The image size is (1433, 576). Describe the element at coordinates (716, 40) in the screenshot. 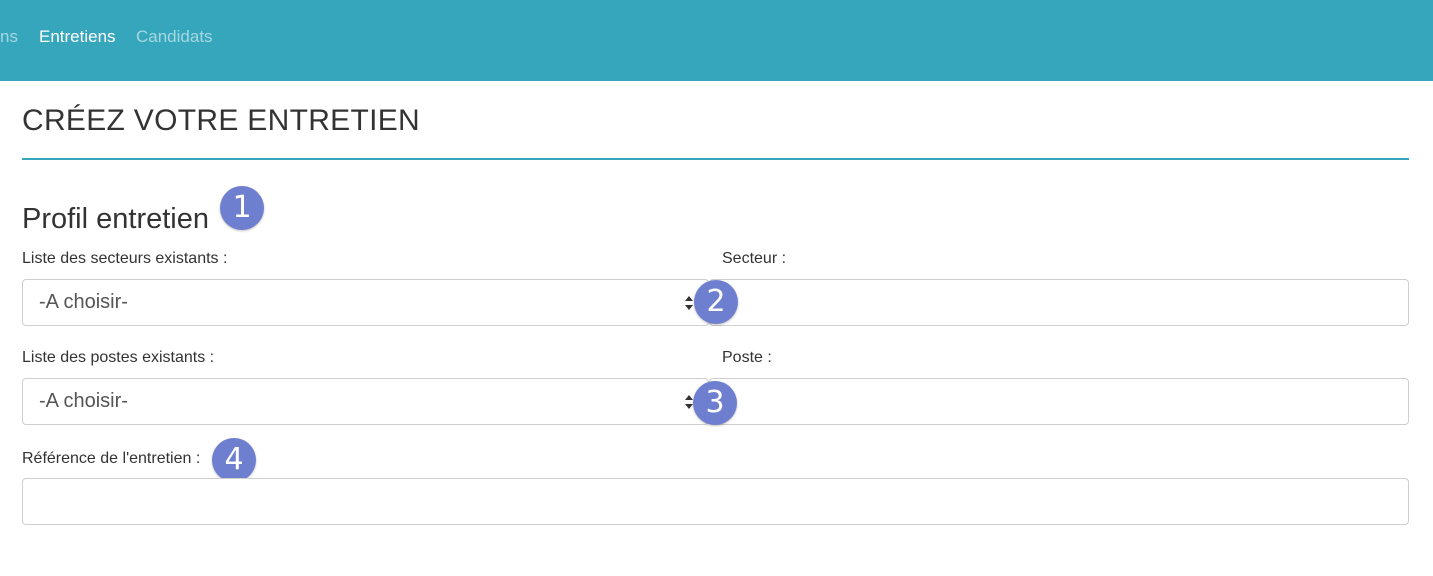

I see `top-navbar: ns Entretiens Candidats` at that location.